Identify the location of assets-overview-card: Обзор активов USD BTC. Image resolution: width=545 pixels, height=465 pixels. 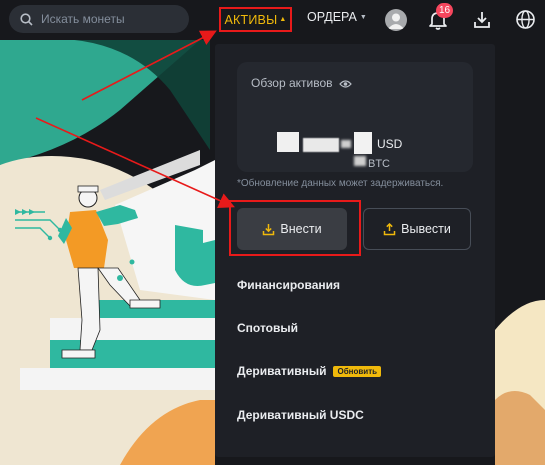
(355, 117).